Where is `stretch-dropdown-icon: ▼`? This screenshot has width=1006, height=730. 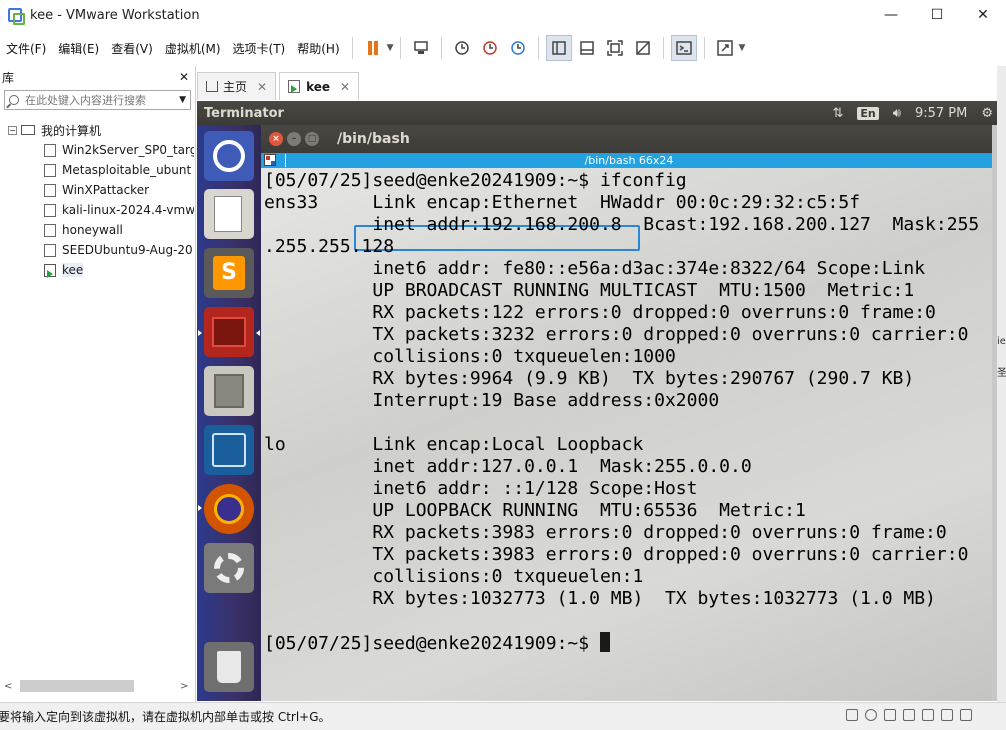 stretch-dropdown-icon: ▼ is located at coordinates (742, 48).